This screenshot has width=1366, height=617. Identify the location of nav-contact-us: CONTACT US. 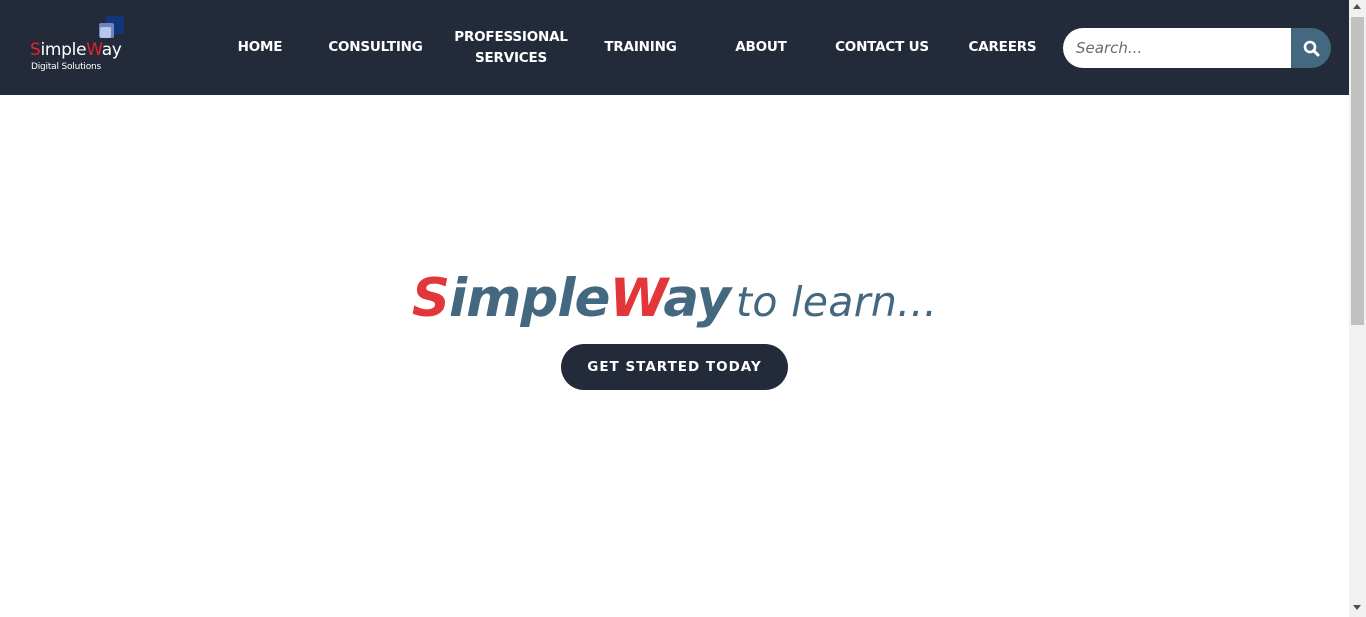
(882, 47).